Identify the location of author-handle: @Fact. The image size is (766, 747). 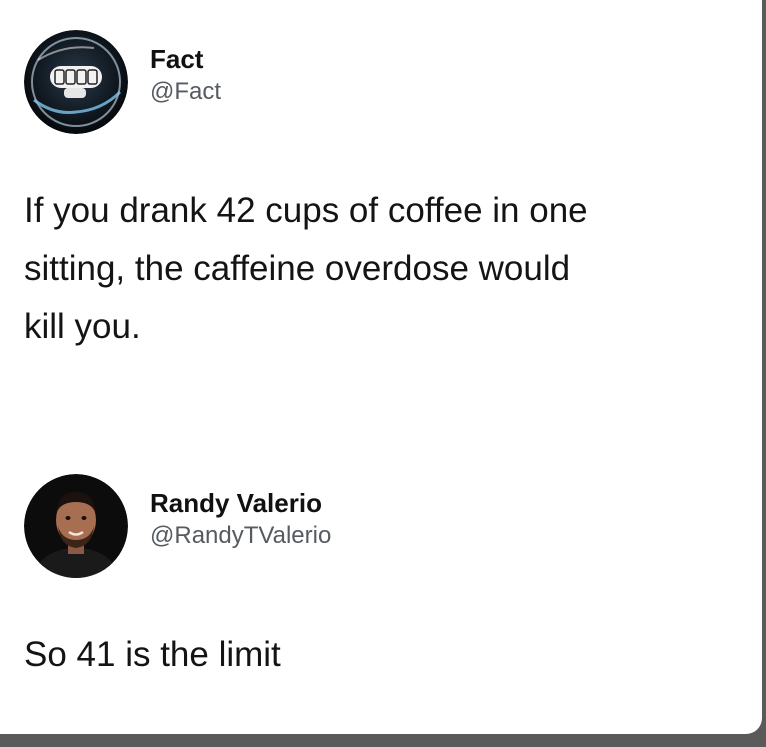
(185, 92).